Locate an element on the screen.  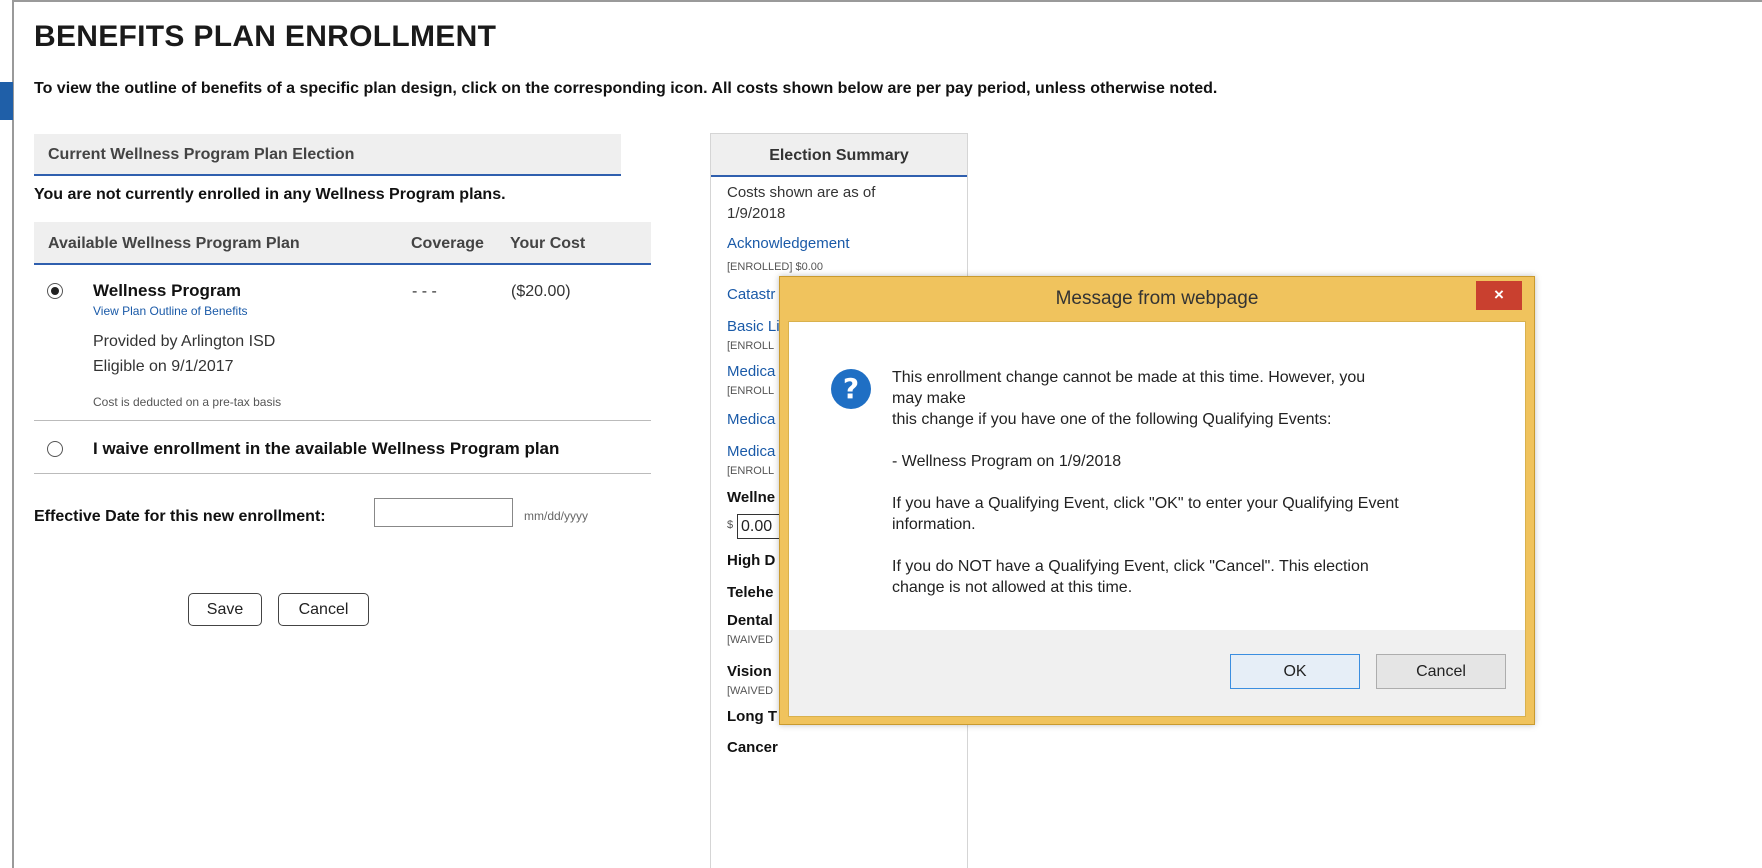
summary-item-dental: Dental is located at coordinates (750, 620).